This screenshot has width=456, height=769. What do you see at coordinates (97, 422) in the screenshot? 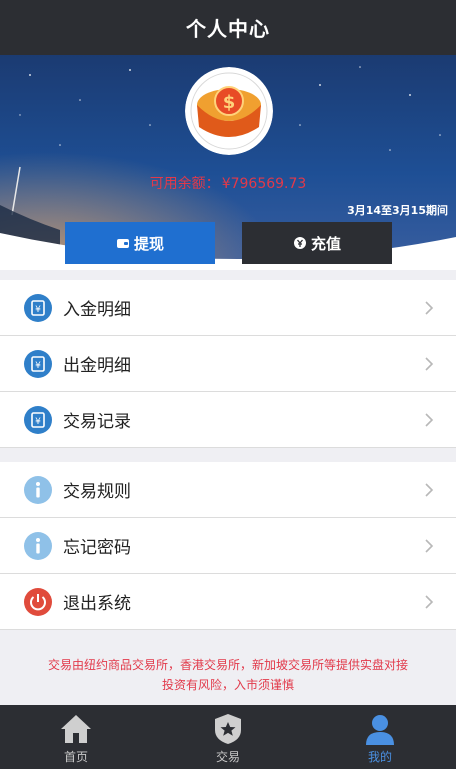
I see `menu-item-label: 交易记录` at bounding box center [97, 422].